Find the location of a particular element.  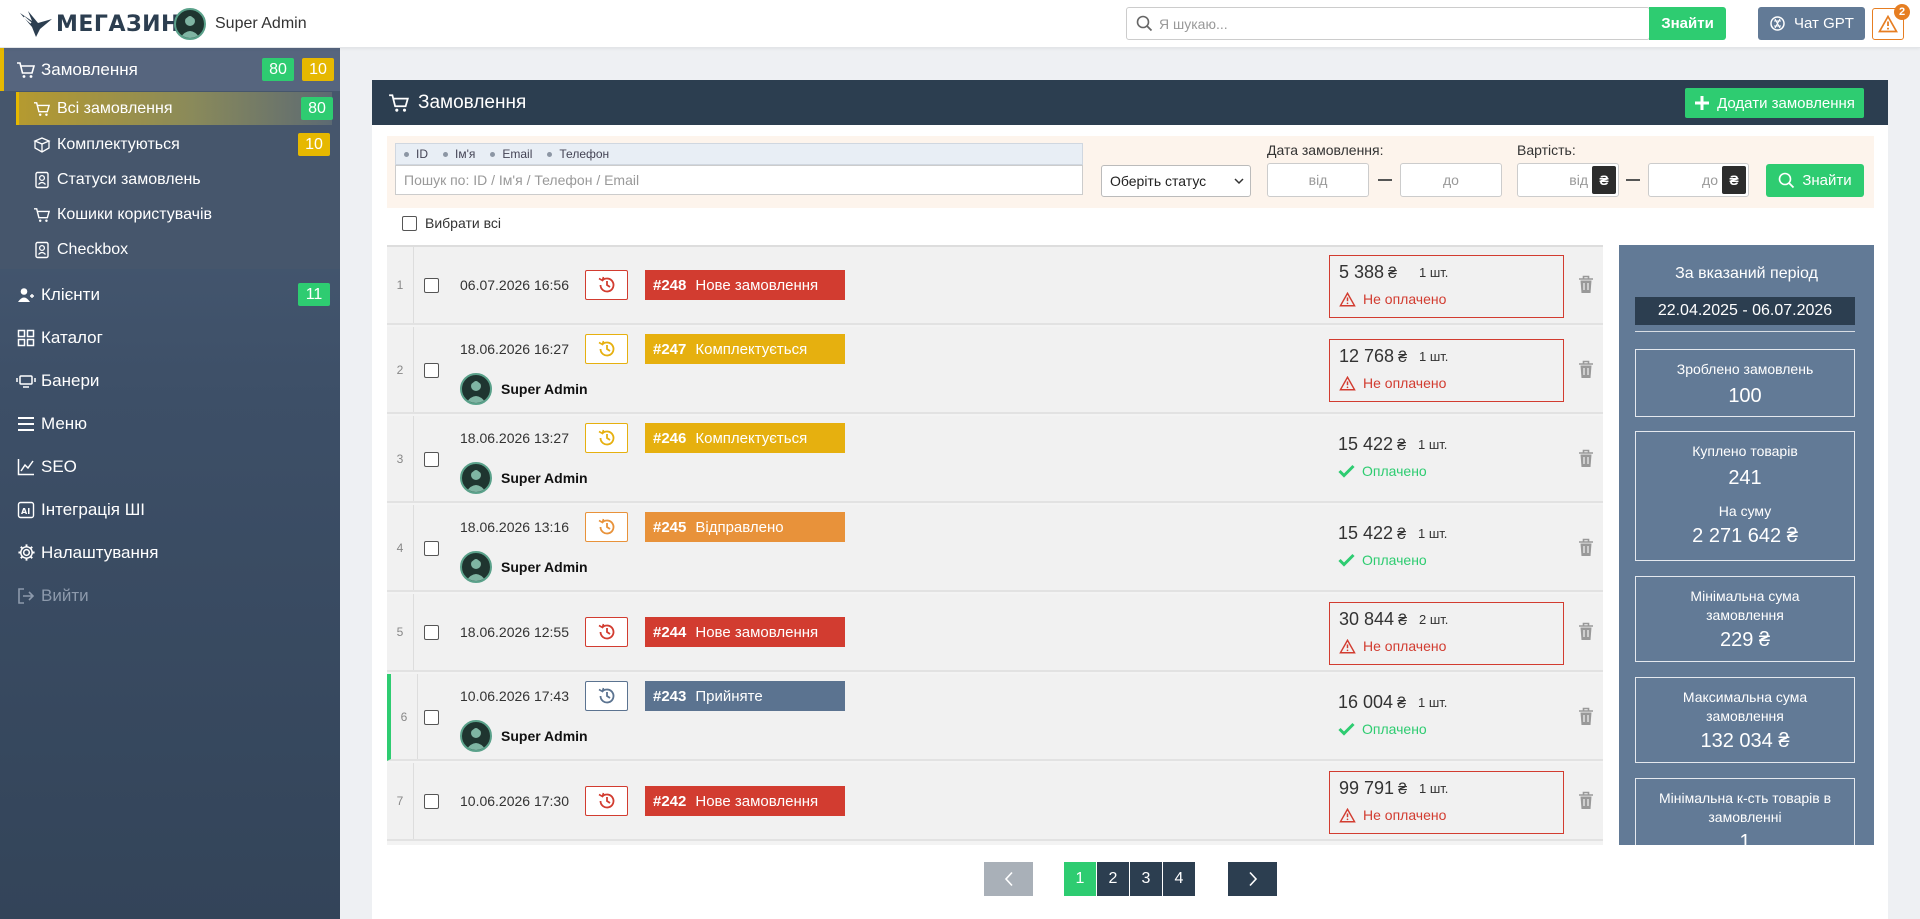

stat-value: 2 271 642 ₴ is located at coordinates (1745, 536).